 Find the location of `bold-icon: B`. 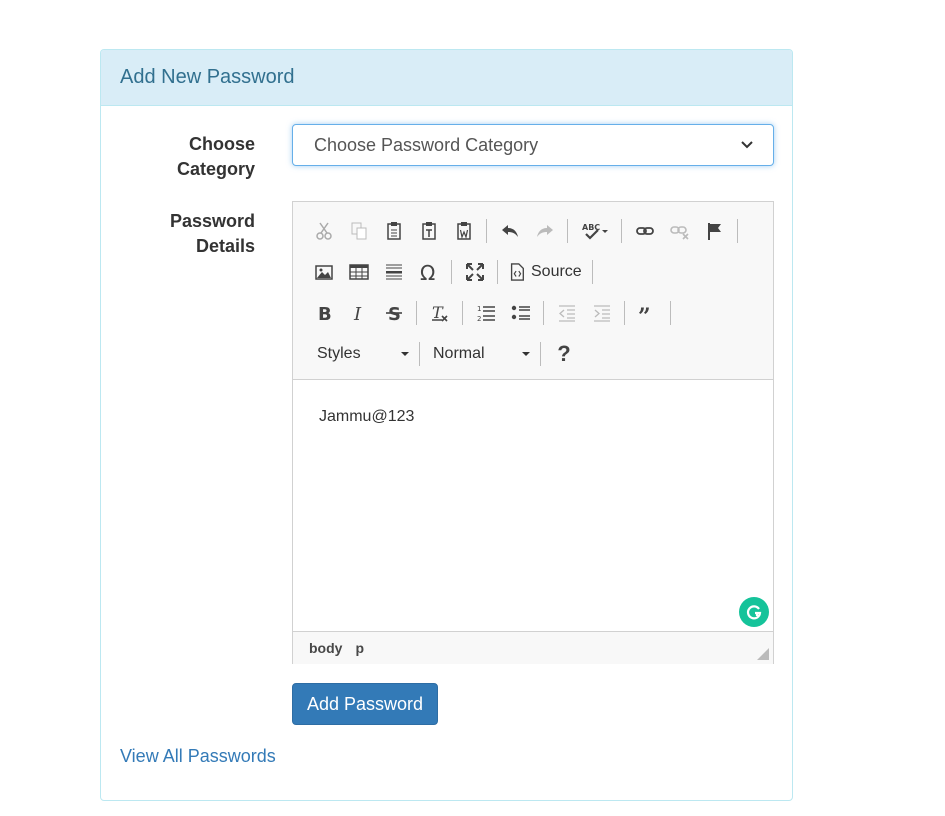

bold-icon: B is located at coordinates (324, 313).